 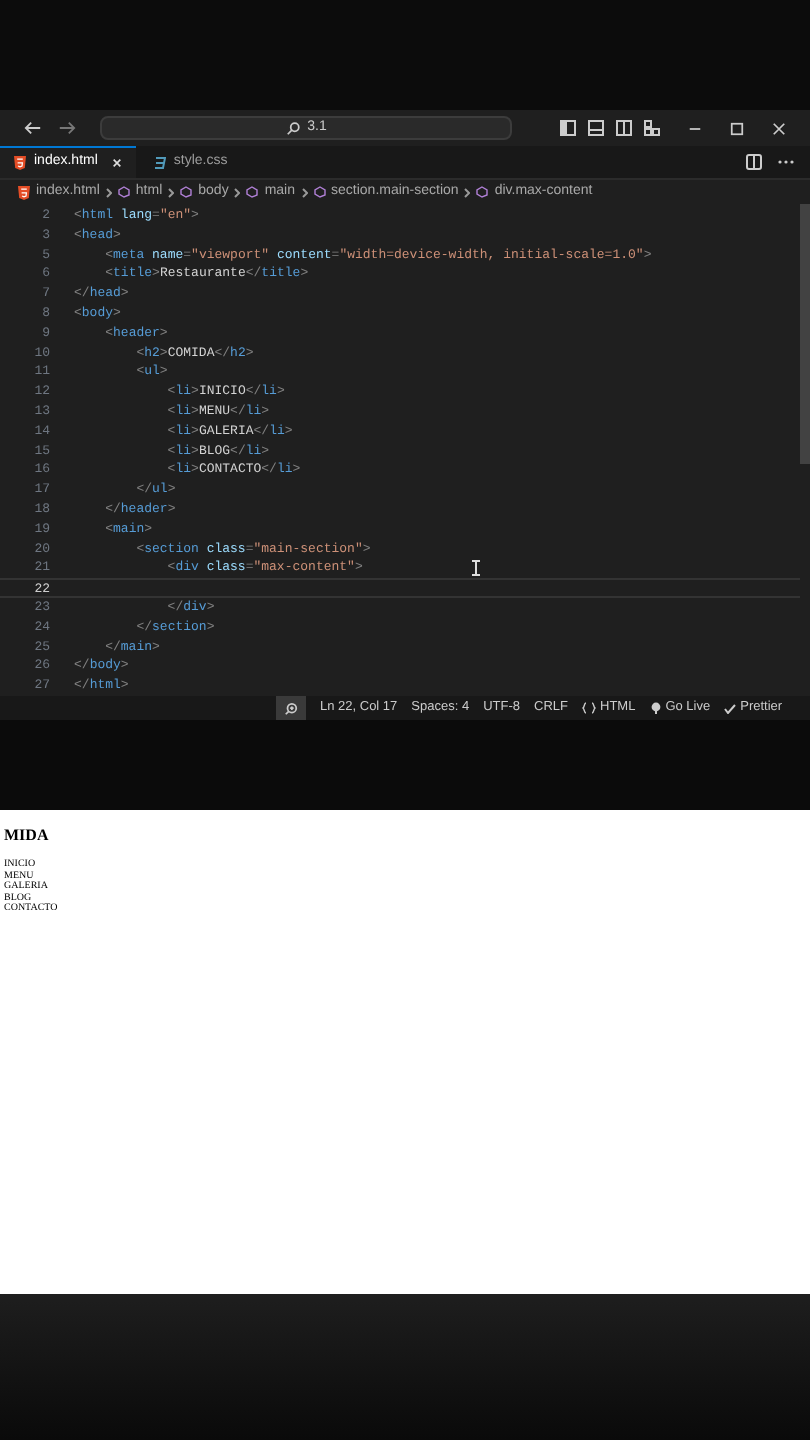 I want to click on panel-toggle-icon, so click(x=596, y=128).